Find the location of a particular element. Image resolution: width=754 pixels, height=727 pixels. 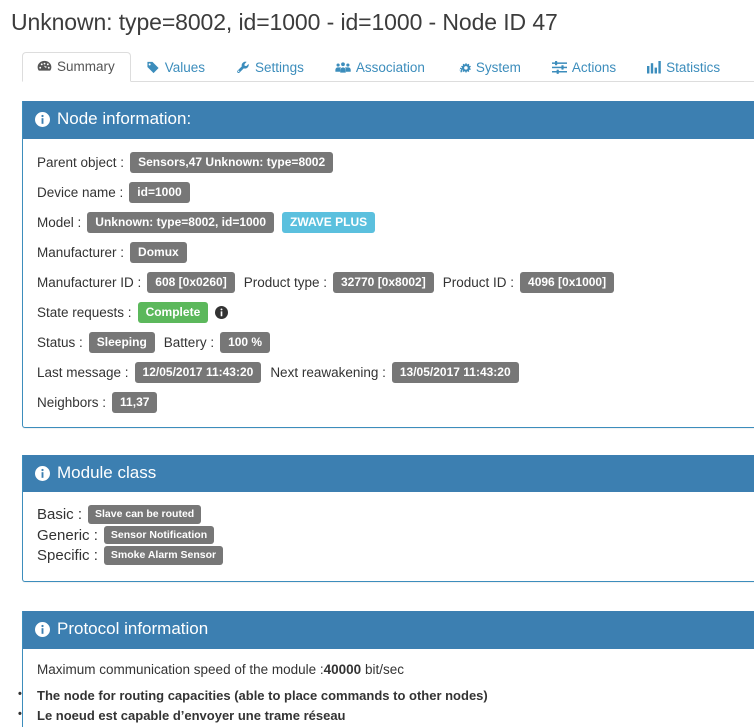

parent-object-value: Sensors,47 Unknown: type=8002 is located at coordinates (232, 162).